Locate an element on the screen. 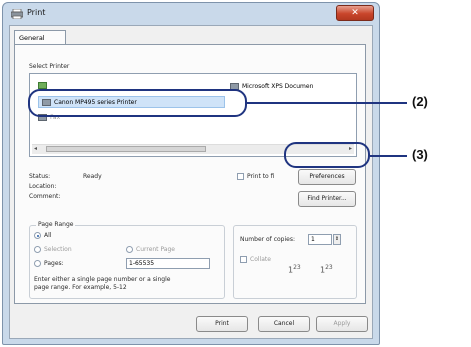  location-label: Location: is located at coordinates (43, 186).